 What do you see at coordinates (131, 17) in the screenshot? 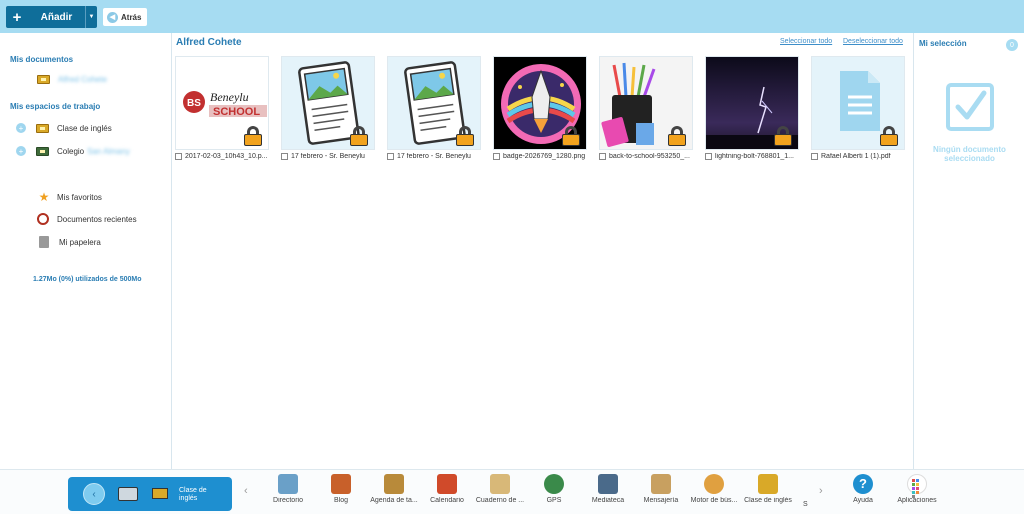
I see `back-button-label: Atrás` at bounding box center [131, 17].